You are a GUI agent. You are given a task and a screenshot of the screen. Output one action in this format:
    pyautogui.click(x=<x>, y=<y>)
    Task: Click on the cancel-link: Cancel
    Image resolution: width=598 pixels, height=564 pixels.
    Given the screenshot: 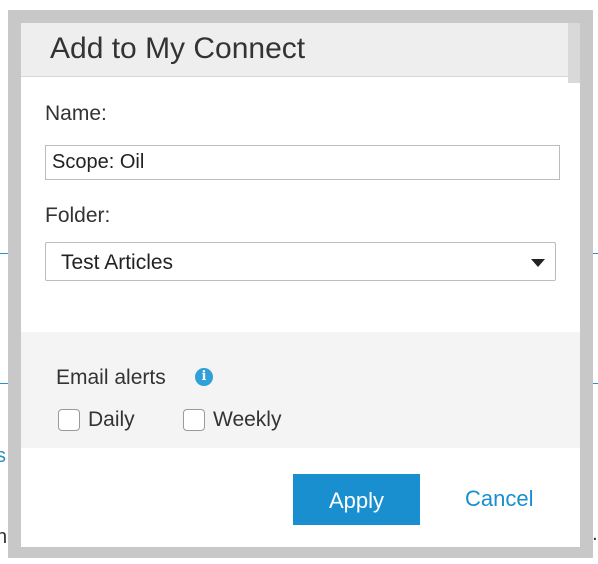 What is the action you would take?
    pyautogui.click(x=499, y=499)
    